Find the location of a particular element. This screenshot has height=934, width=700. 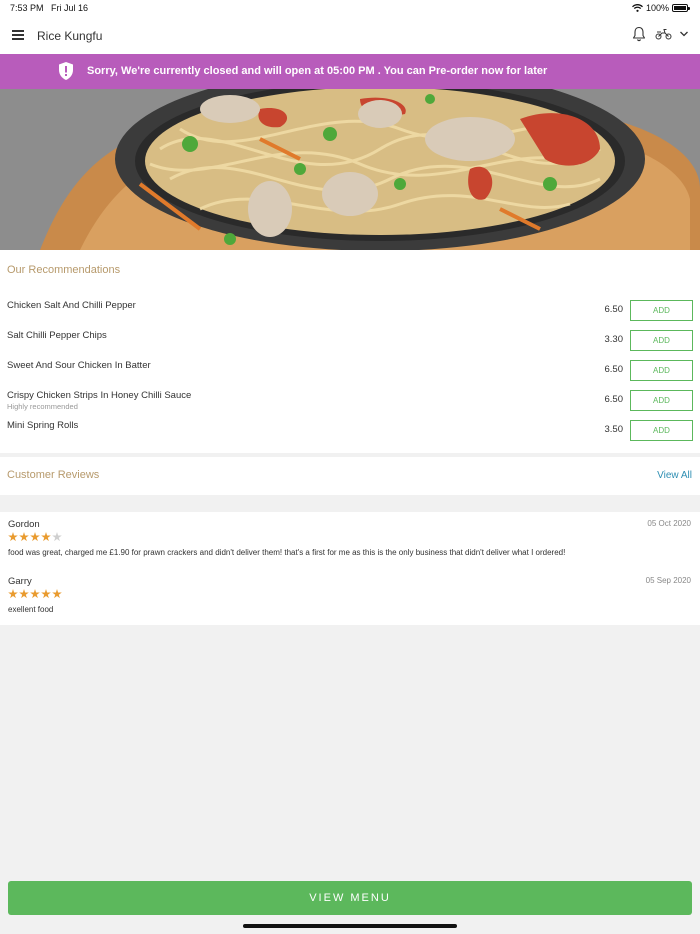

bell-icon is located at coordinates (639, 34).